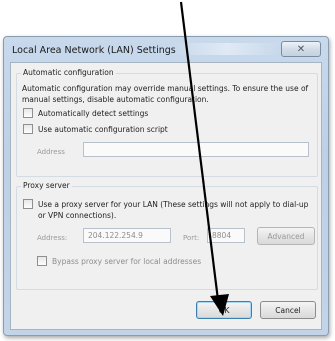  What do you see at coordinates (28, 204) in the screenshot?
I see `use-proxy-checkbox` at bounding box center [28, 204].